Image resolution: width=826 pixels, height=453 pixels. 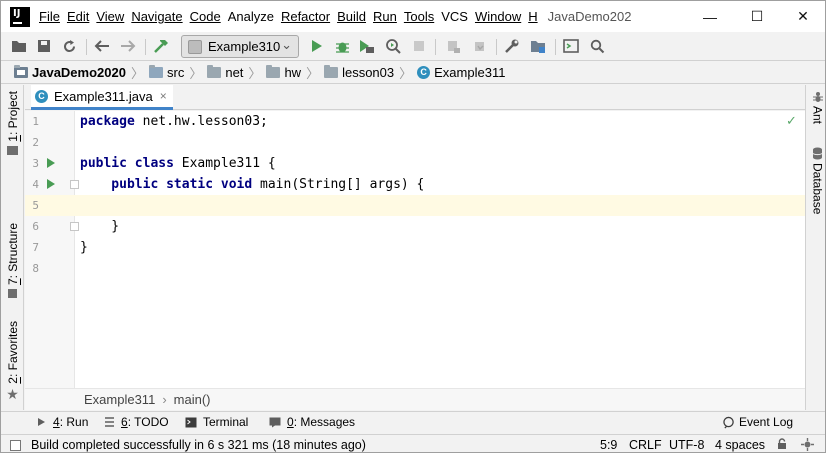 I want to click on run-coverage-icon, so click(x=367, y=46).